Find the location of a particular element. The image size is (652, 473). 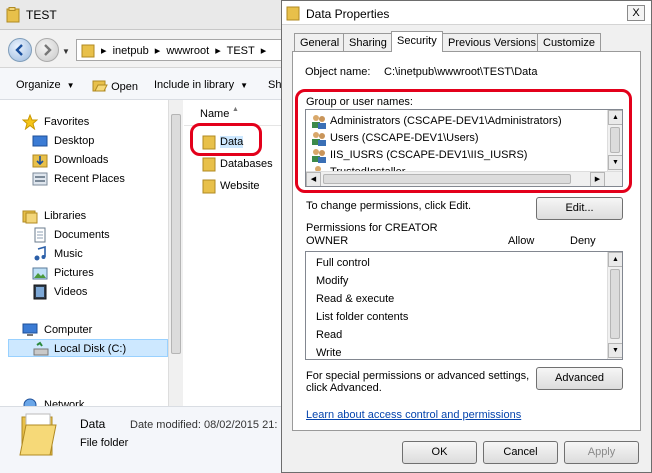

computer-icon is located at coordinates (30, 329).